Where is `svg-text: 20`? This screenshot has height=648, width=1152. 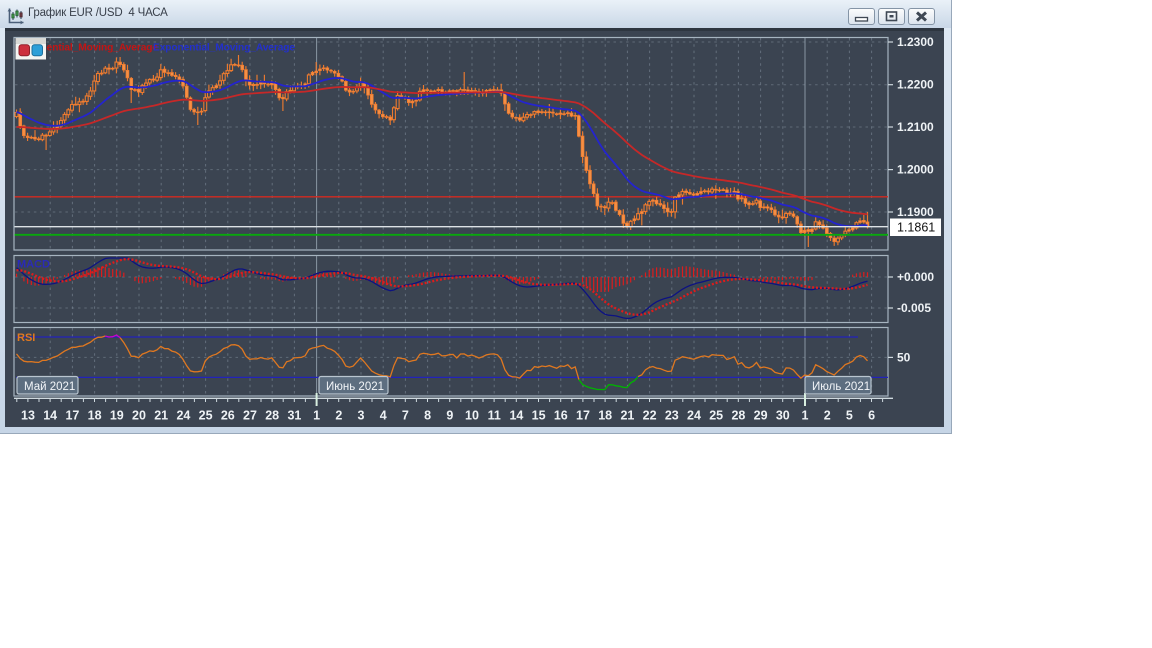 svg-text: 20 is located at coordinates (139, 416).